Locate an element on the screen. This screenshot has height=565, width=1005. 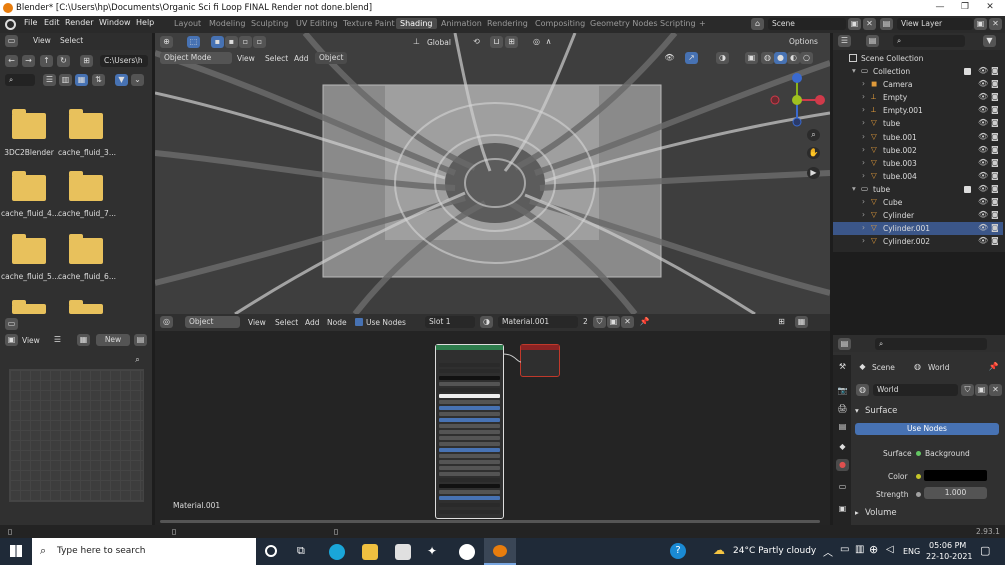
material-browse-icon: ◑ is located at coordinates (486, 322).